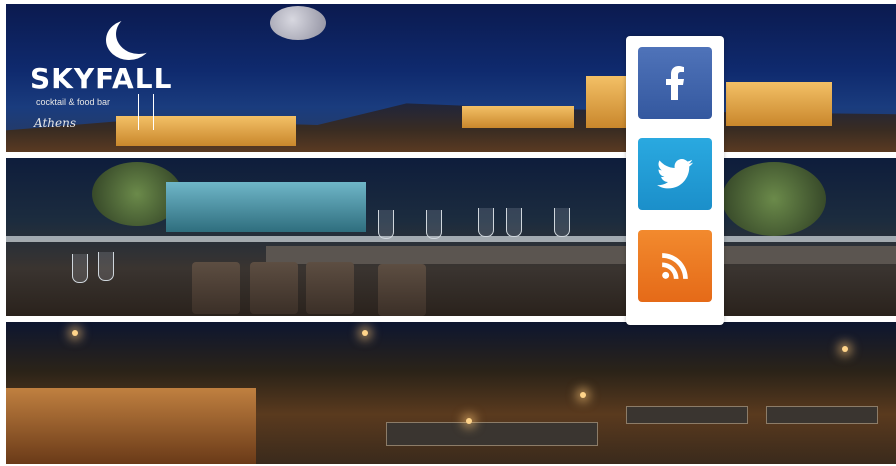 The height and width of the screenshot is (466, 896). I want to click on logo-city: Athens, so click(55, 123).